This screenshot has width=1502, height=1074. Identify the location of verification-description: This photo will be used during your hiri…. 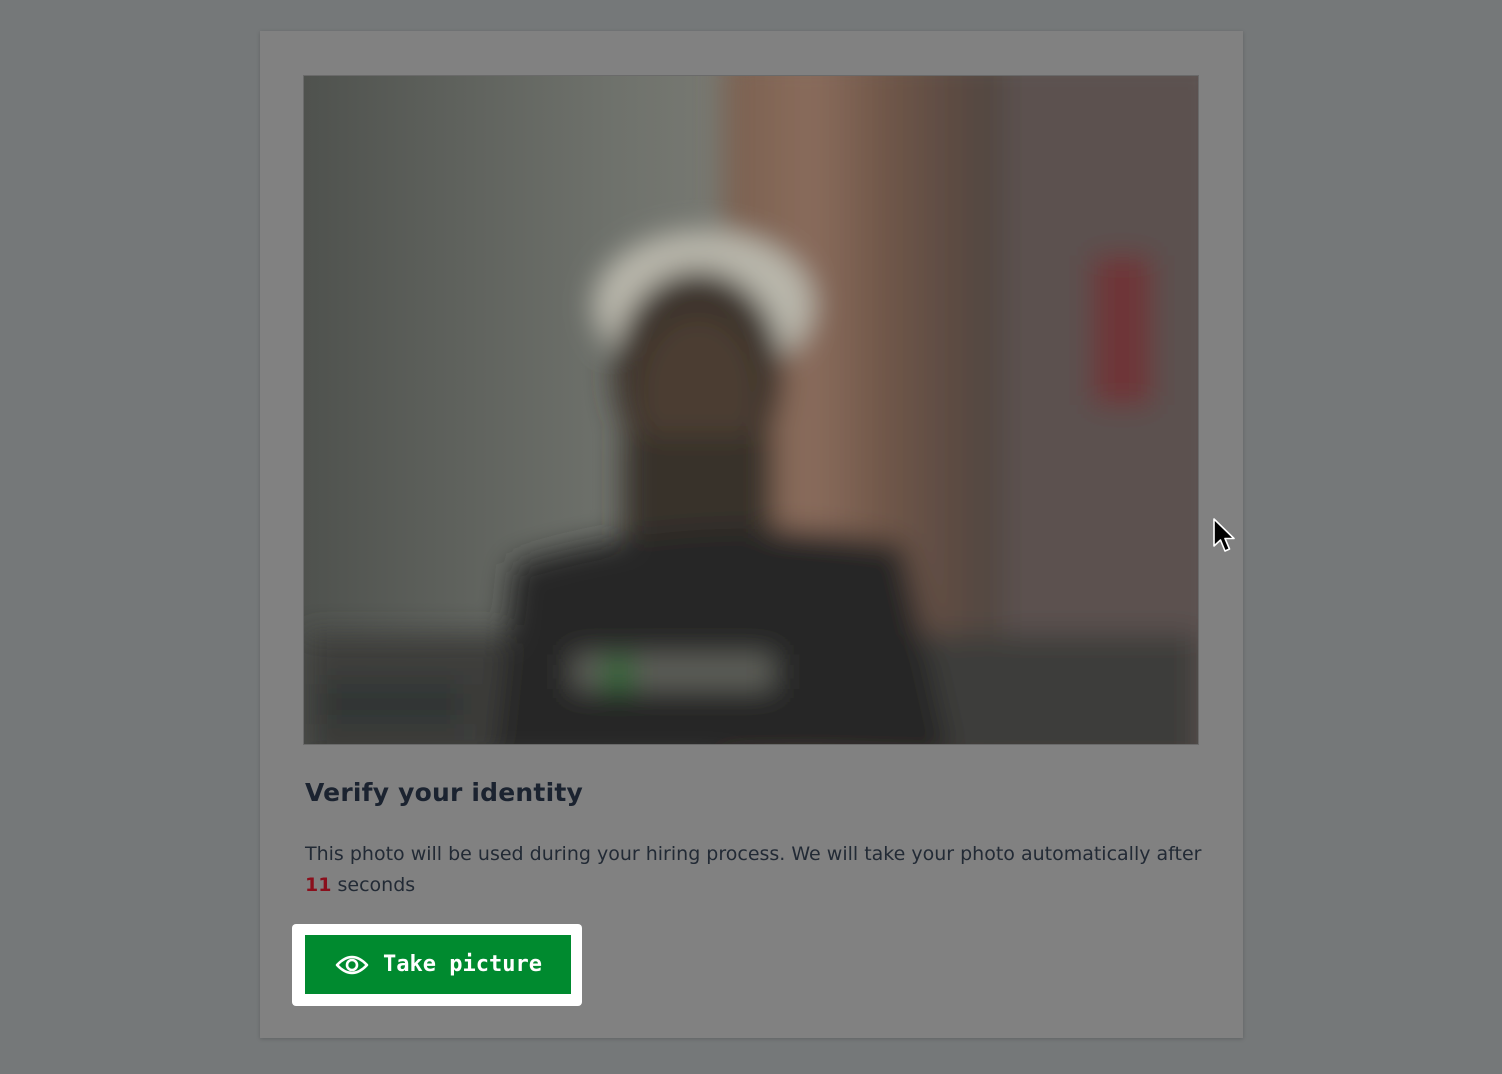
(755, 870).